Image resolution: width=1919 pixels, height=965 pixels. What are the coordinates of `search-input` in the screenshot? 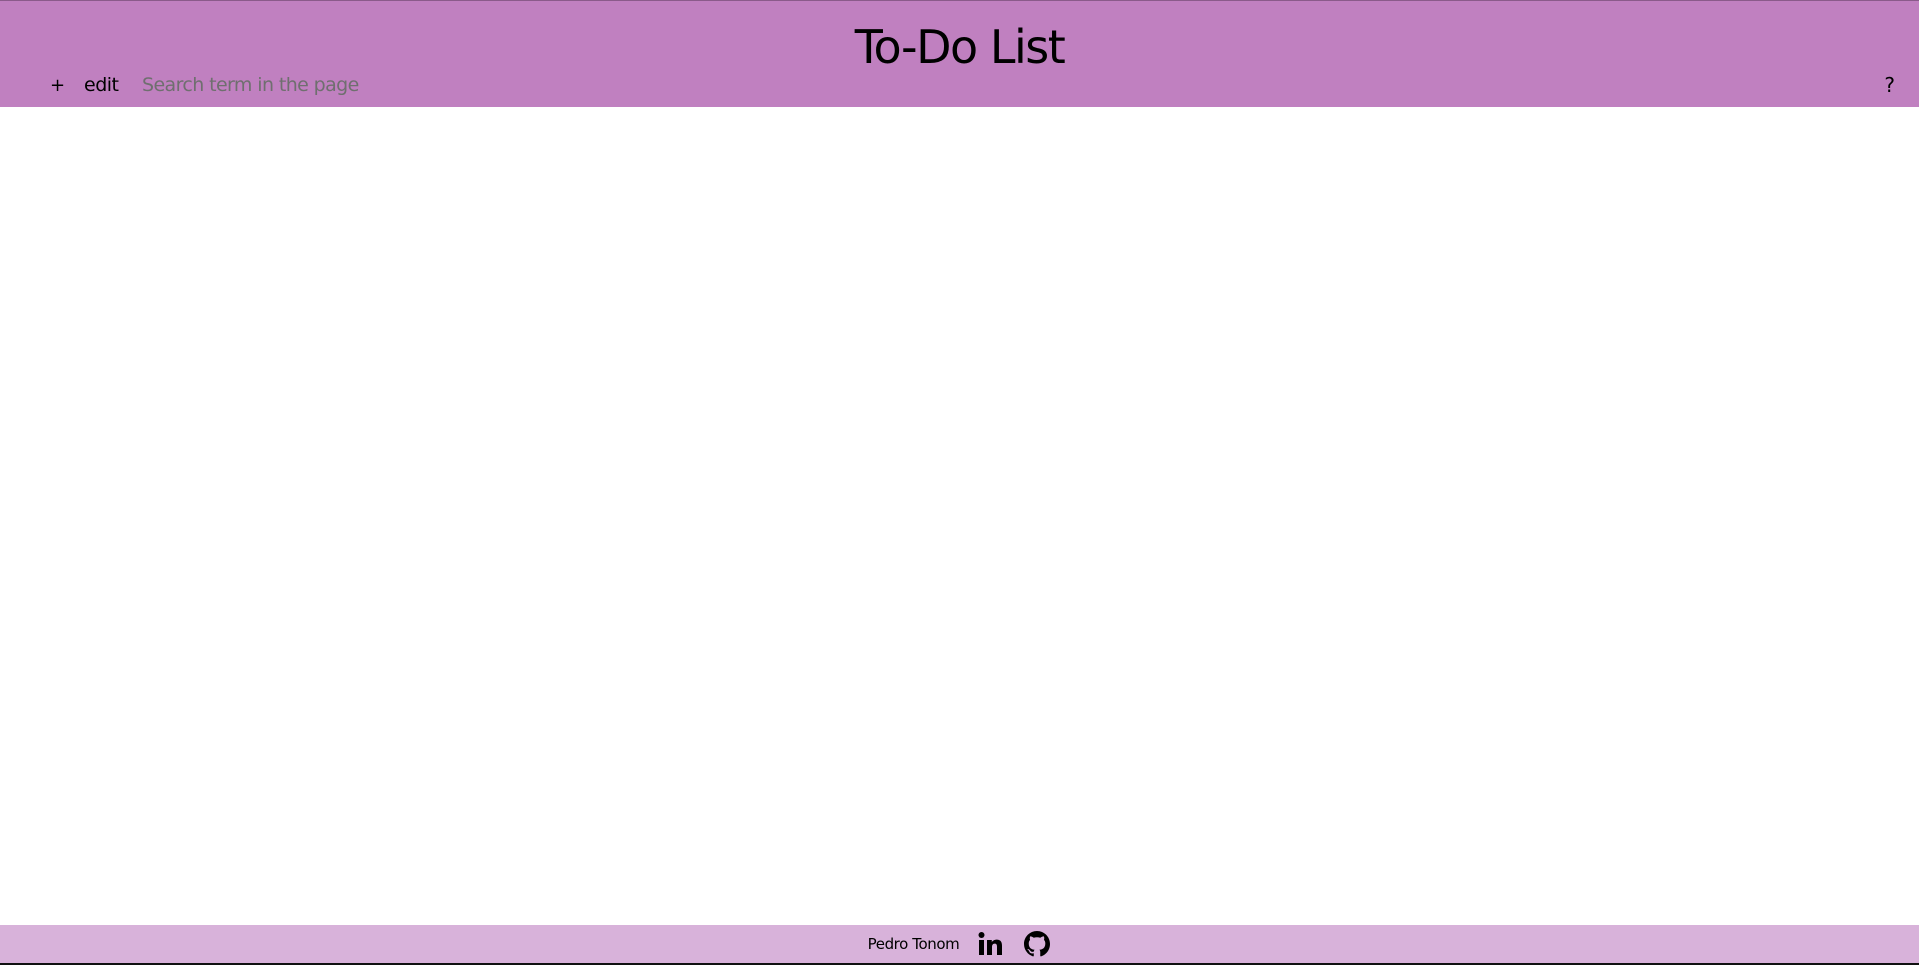 It's located at (402, 85).